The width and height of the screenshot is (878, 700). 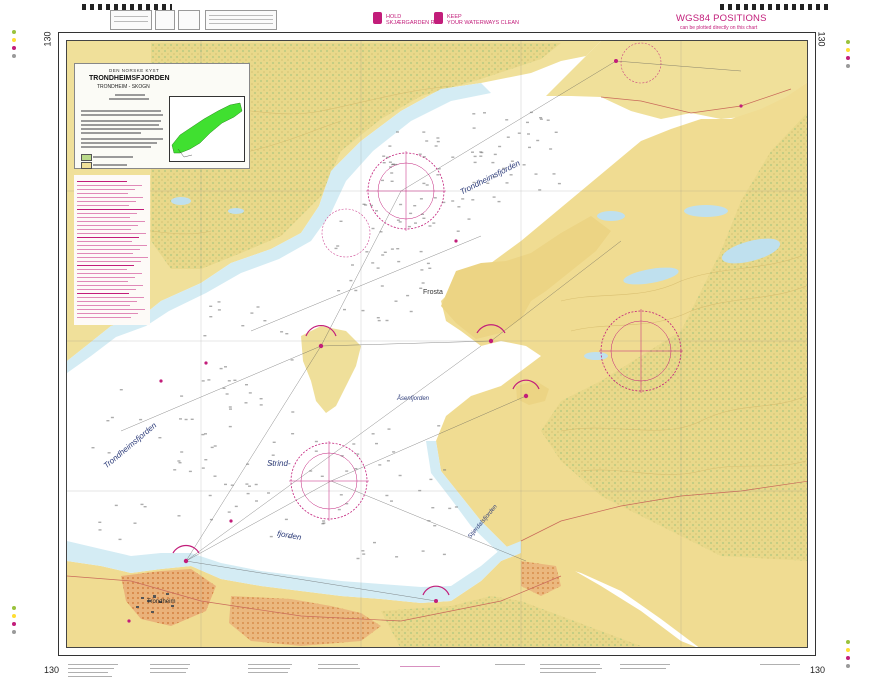 I want to click on color-calibration-bar, so click(x=775, y=7).